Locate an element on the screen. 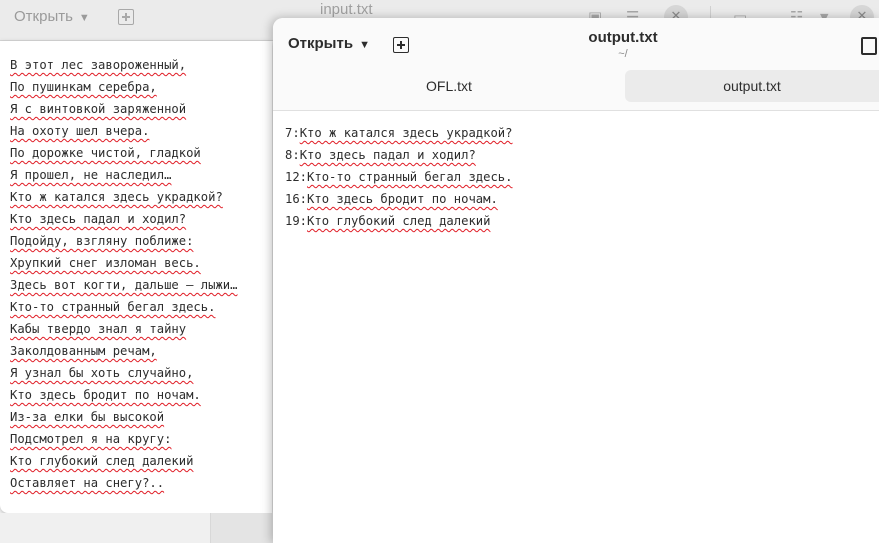 The image size is (879, 543). input-line: Заколдованным речам, is located at coordinates (83, 351).